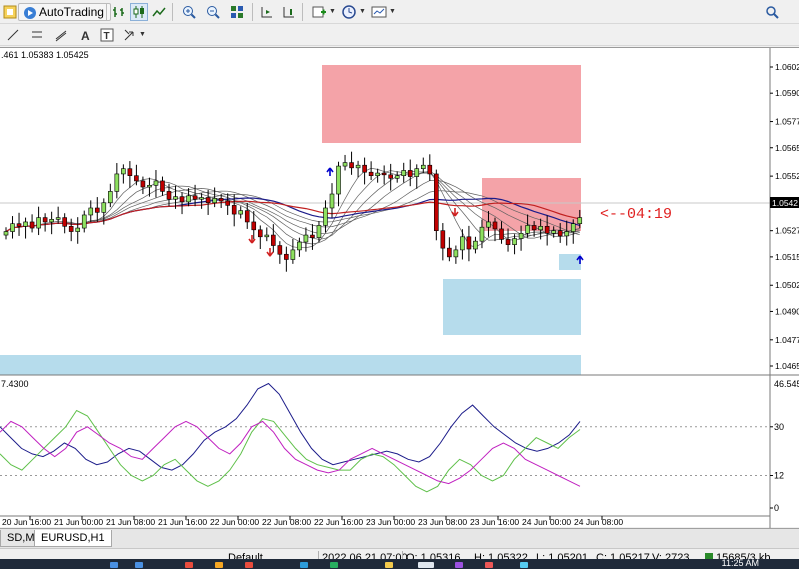 The height and width of the screenshot is (569, 799). What do you see at coordinates (787, 148) in the screenshot?
I see `price-tick-label: 1.0565` at bounding box center [787, 148].